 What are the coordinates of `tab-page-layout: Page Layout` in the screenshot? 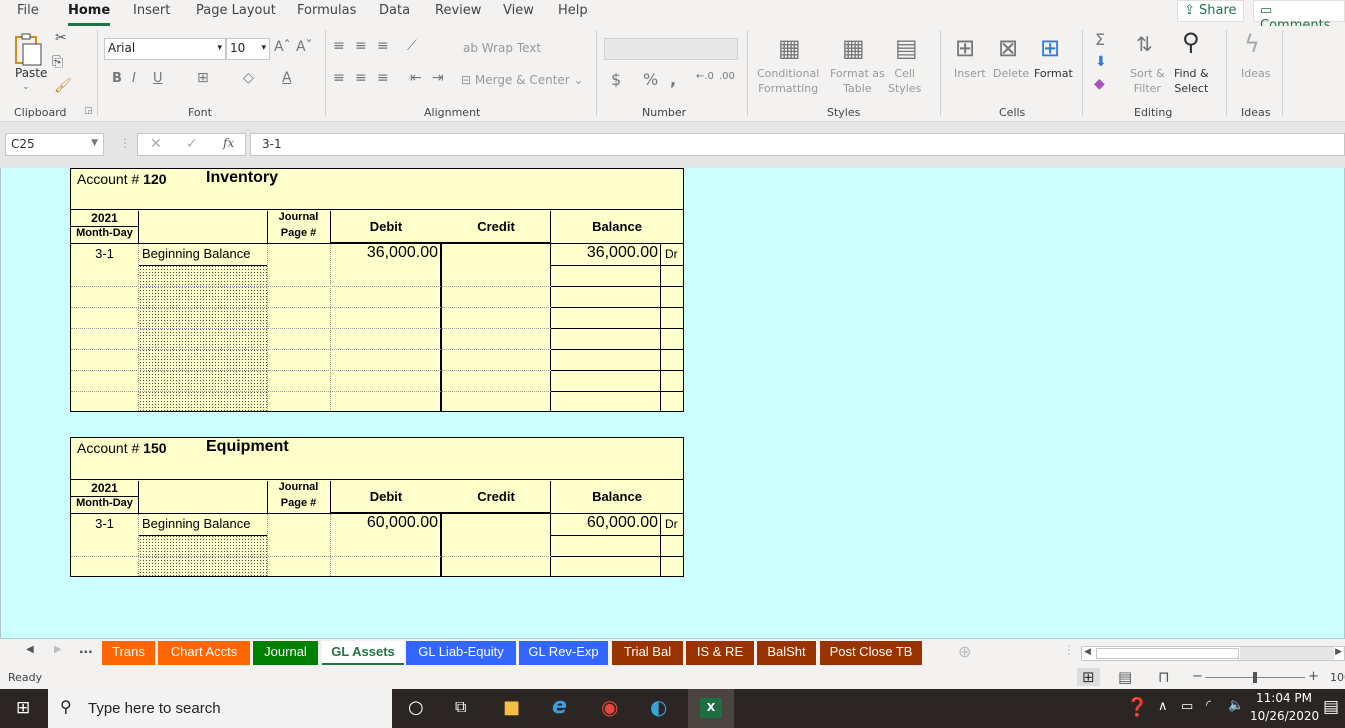 It's located at (236, 10).